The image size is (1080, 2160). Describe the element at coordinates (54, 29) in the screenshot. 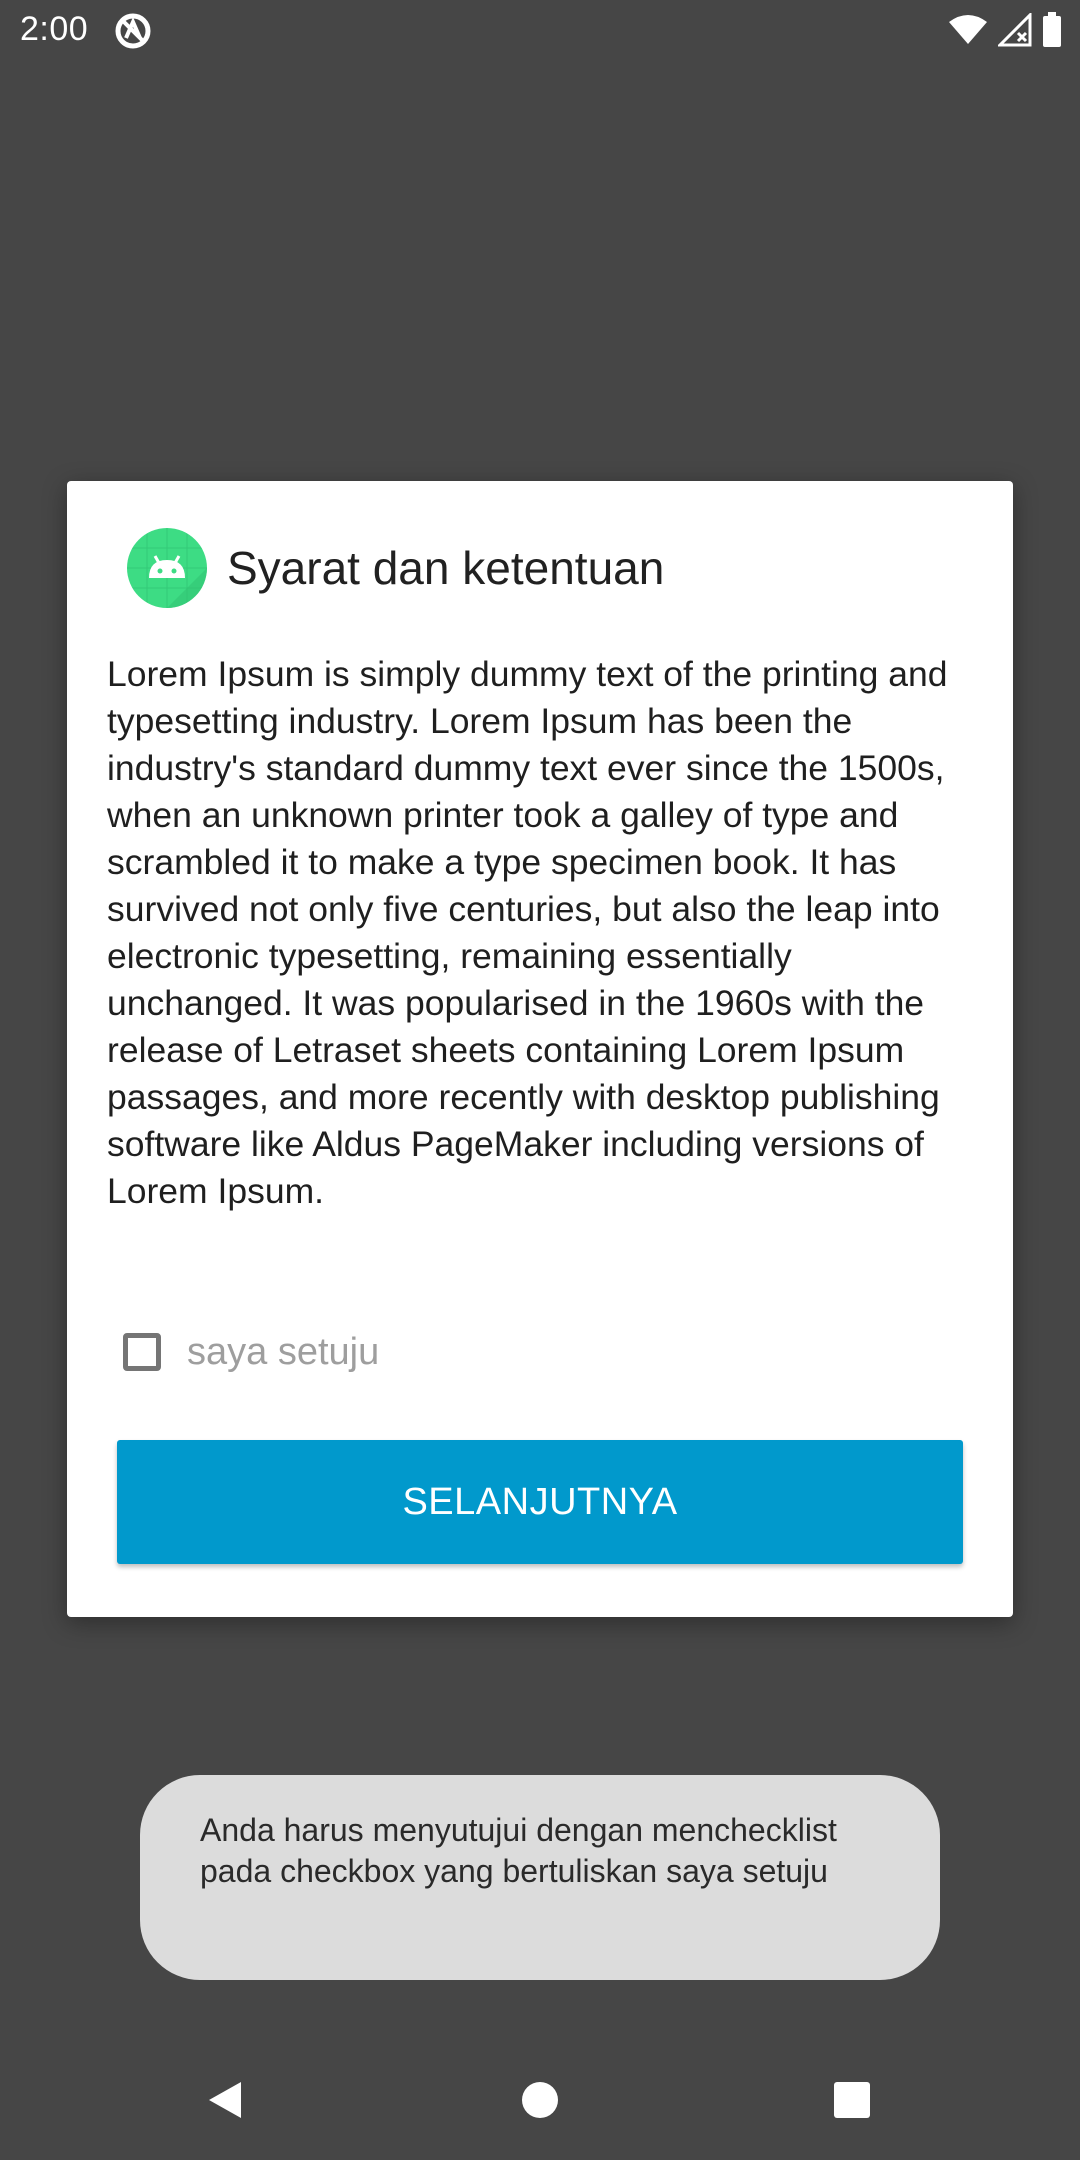

I see `status-time: 2:00` at that location.